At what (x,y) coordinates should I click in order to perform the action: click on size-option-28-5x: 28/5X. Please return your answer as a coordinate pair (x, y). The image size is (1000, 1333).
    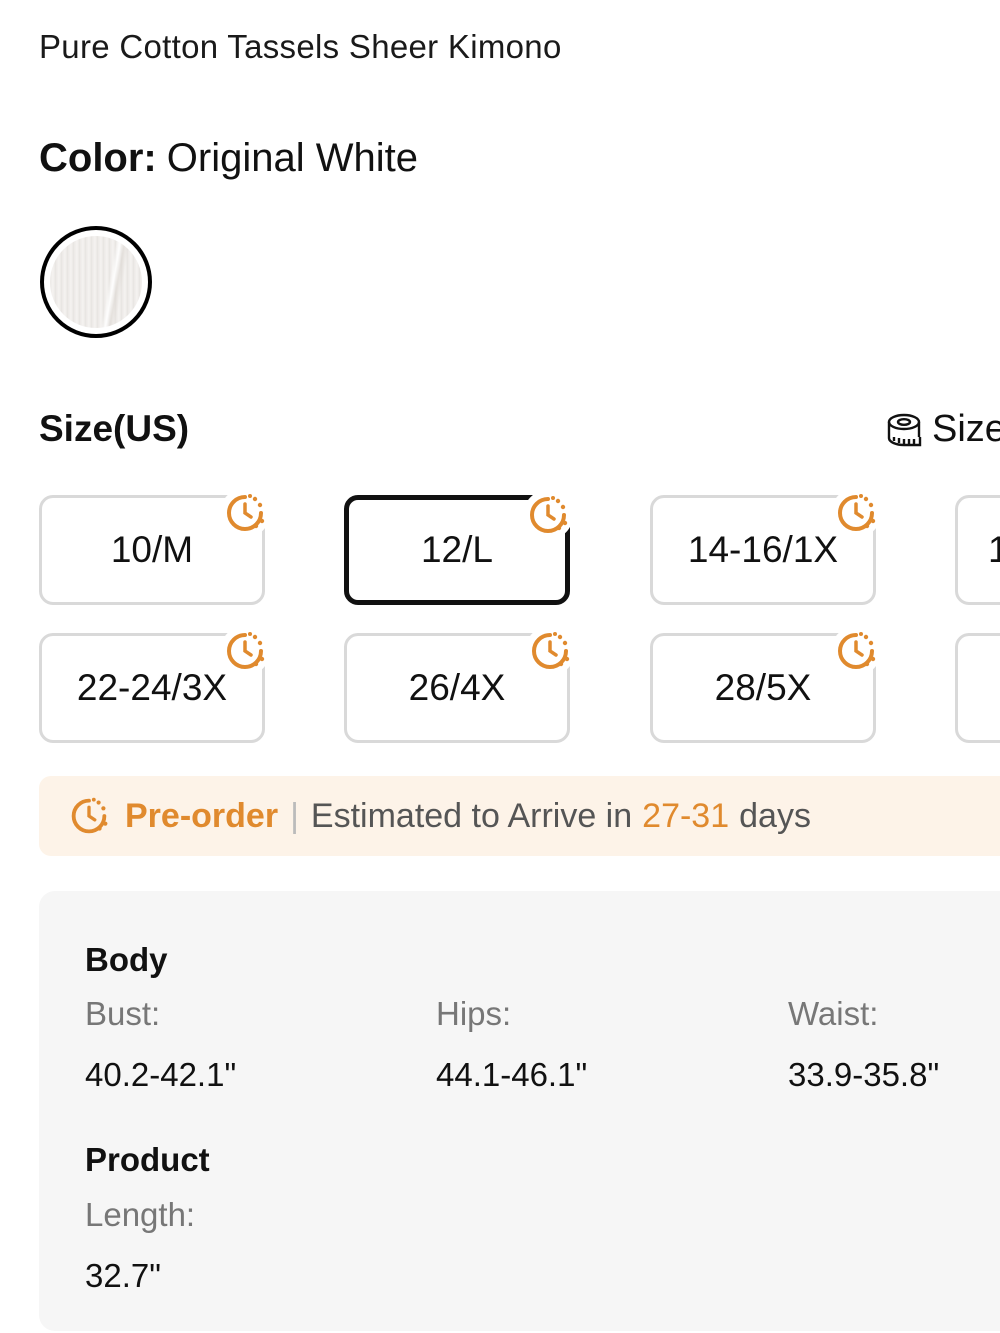
    Looking at the image, I should click on (765, 684).